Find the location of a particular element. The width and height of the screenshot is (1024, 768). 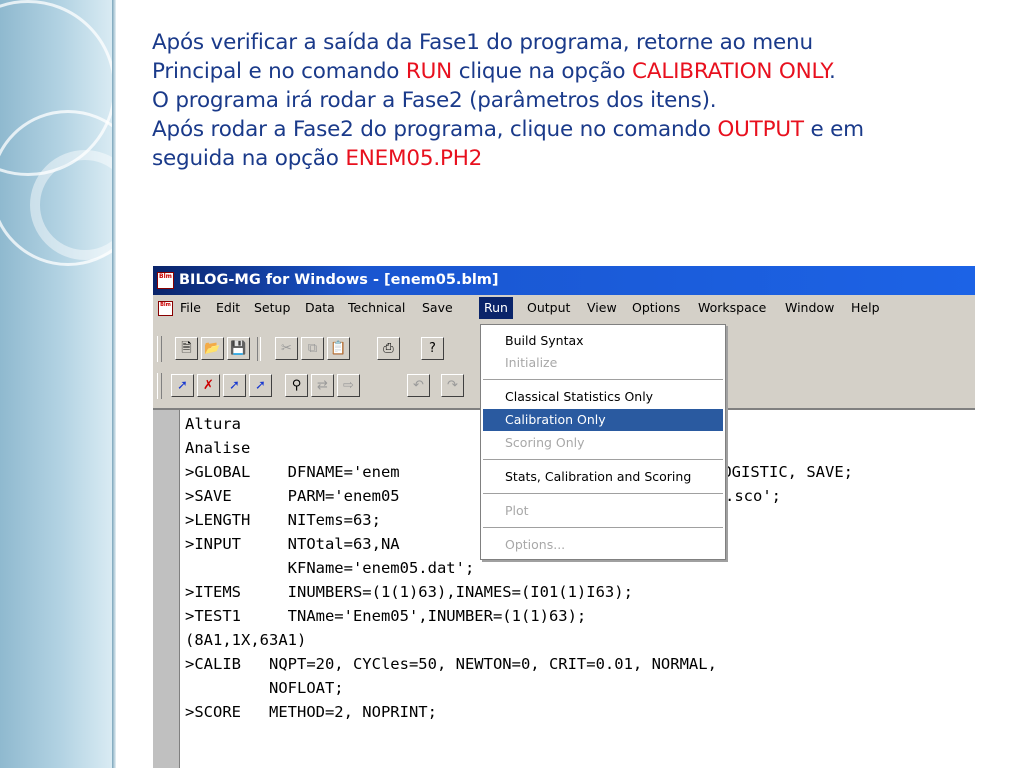

find-icon: ⚲ is located at coordinates (296, 385).